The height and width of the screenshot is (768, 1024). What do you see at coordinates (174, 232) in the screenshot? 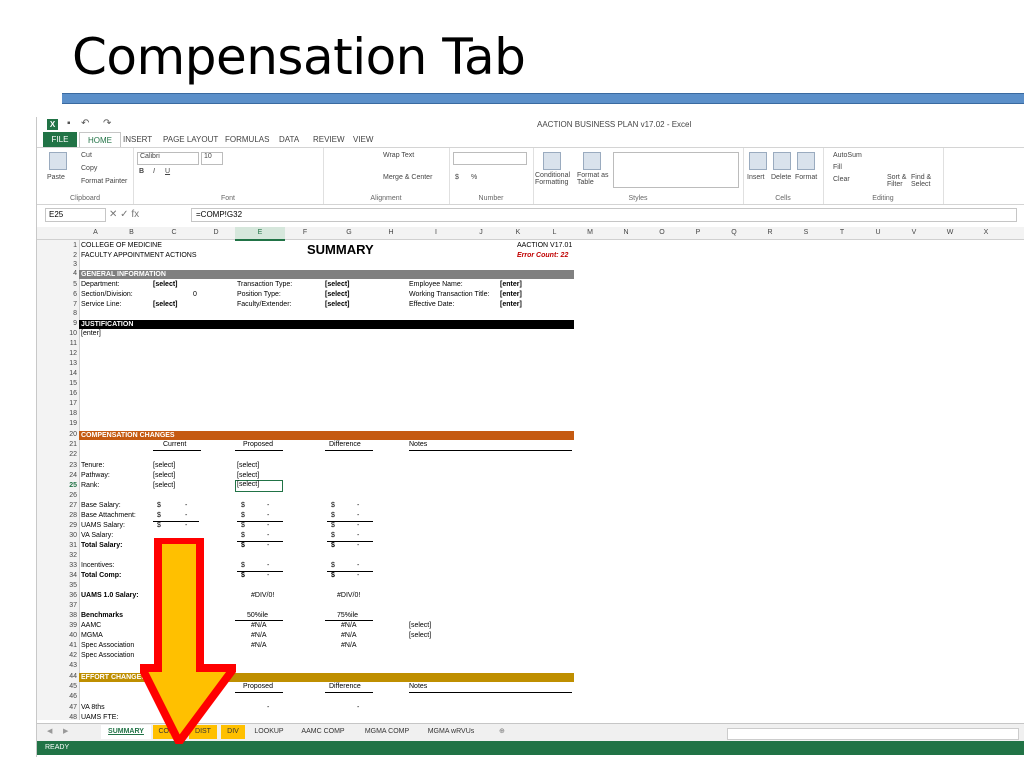
I see `column-header-c: C` at bounding box center [174, 232].